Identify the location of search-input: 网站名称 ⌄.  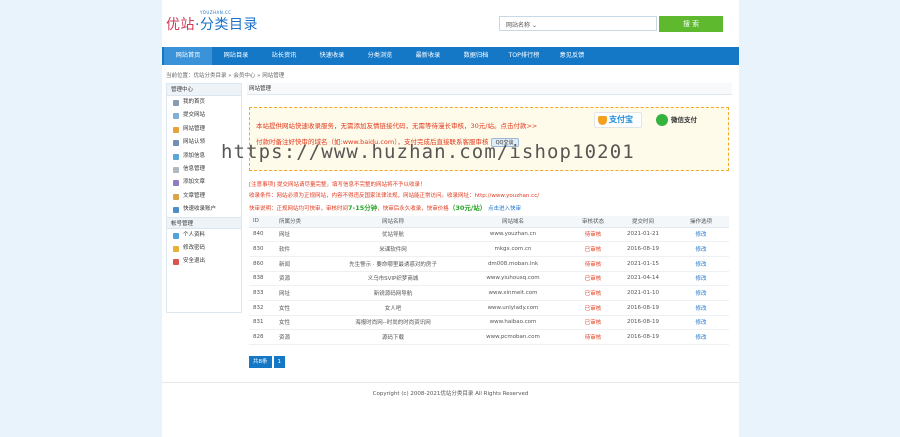
(578, 23).